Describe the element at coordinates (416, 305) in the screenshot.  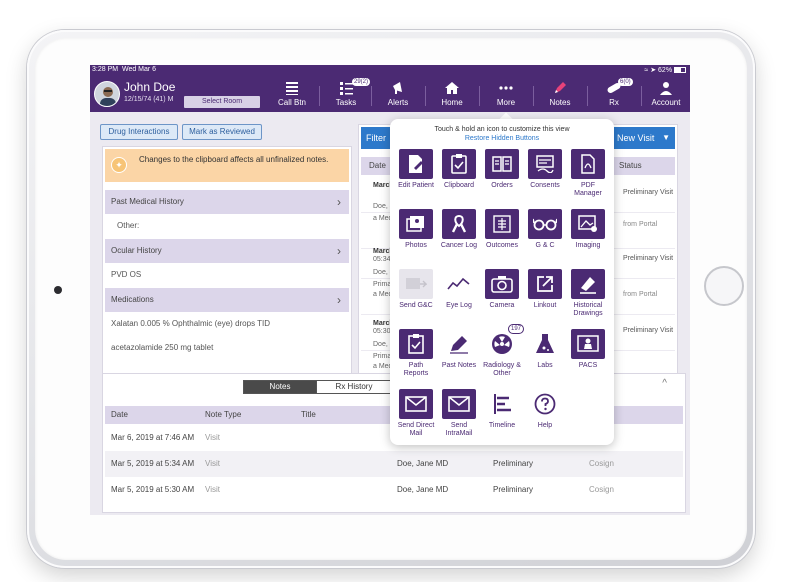
I see `tile-label: Send G&C` at that location.